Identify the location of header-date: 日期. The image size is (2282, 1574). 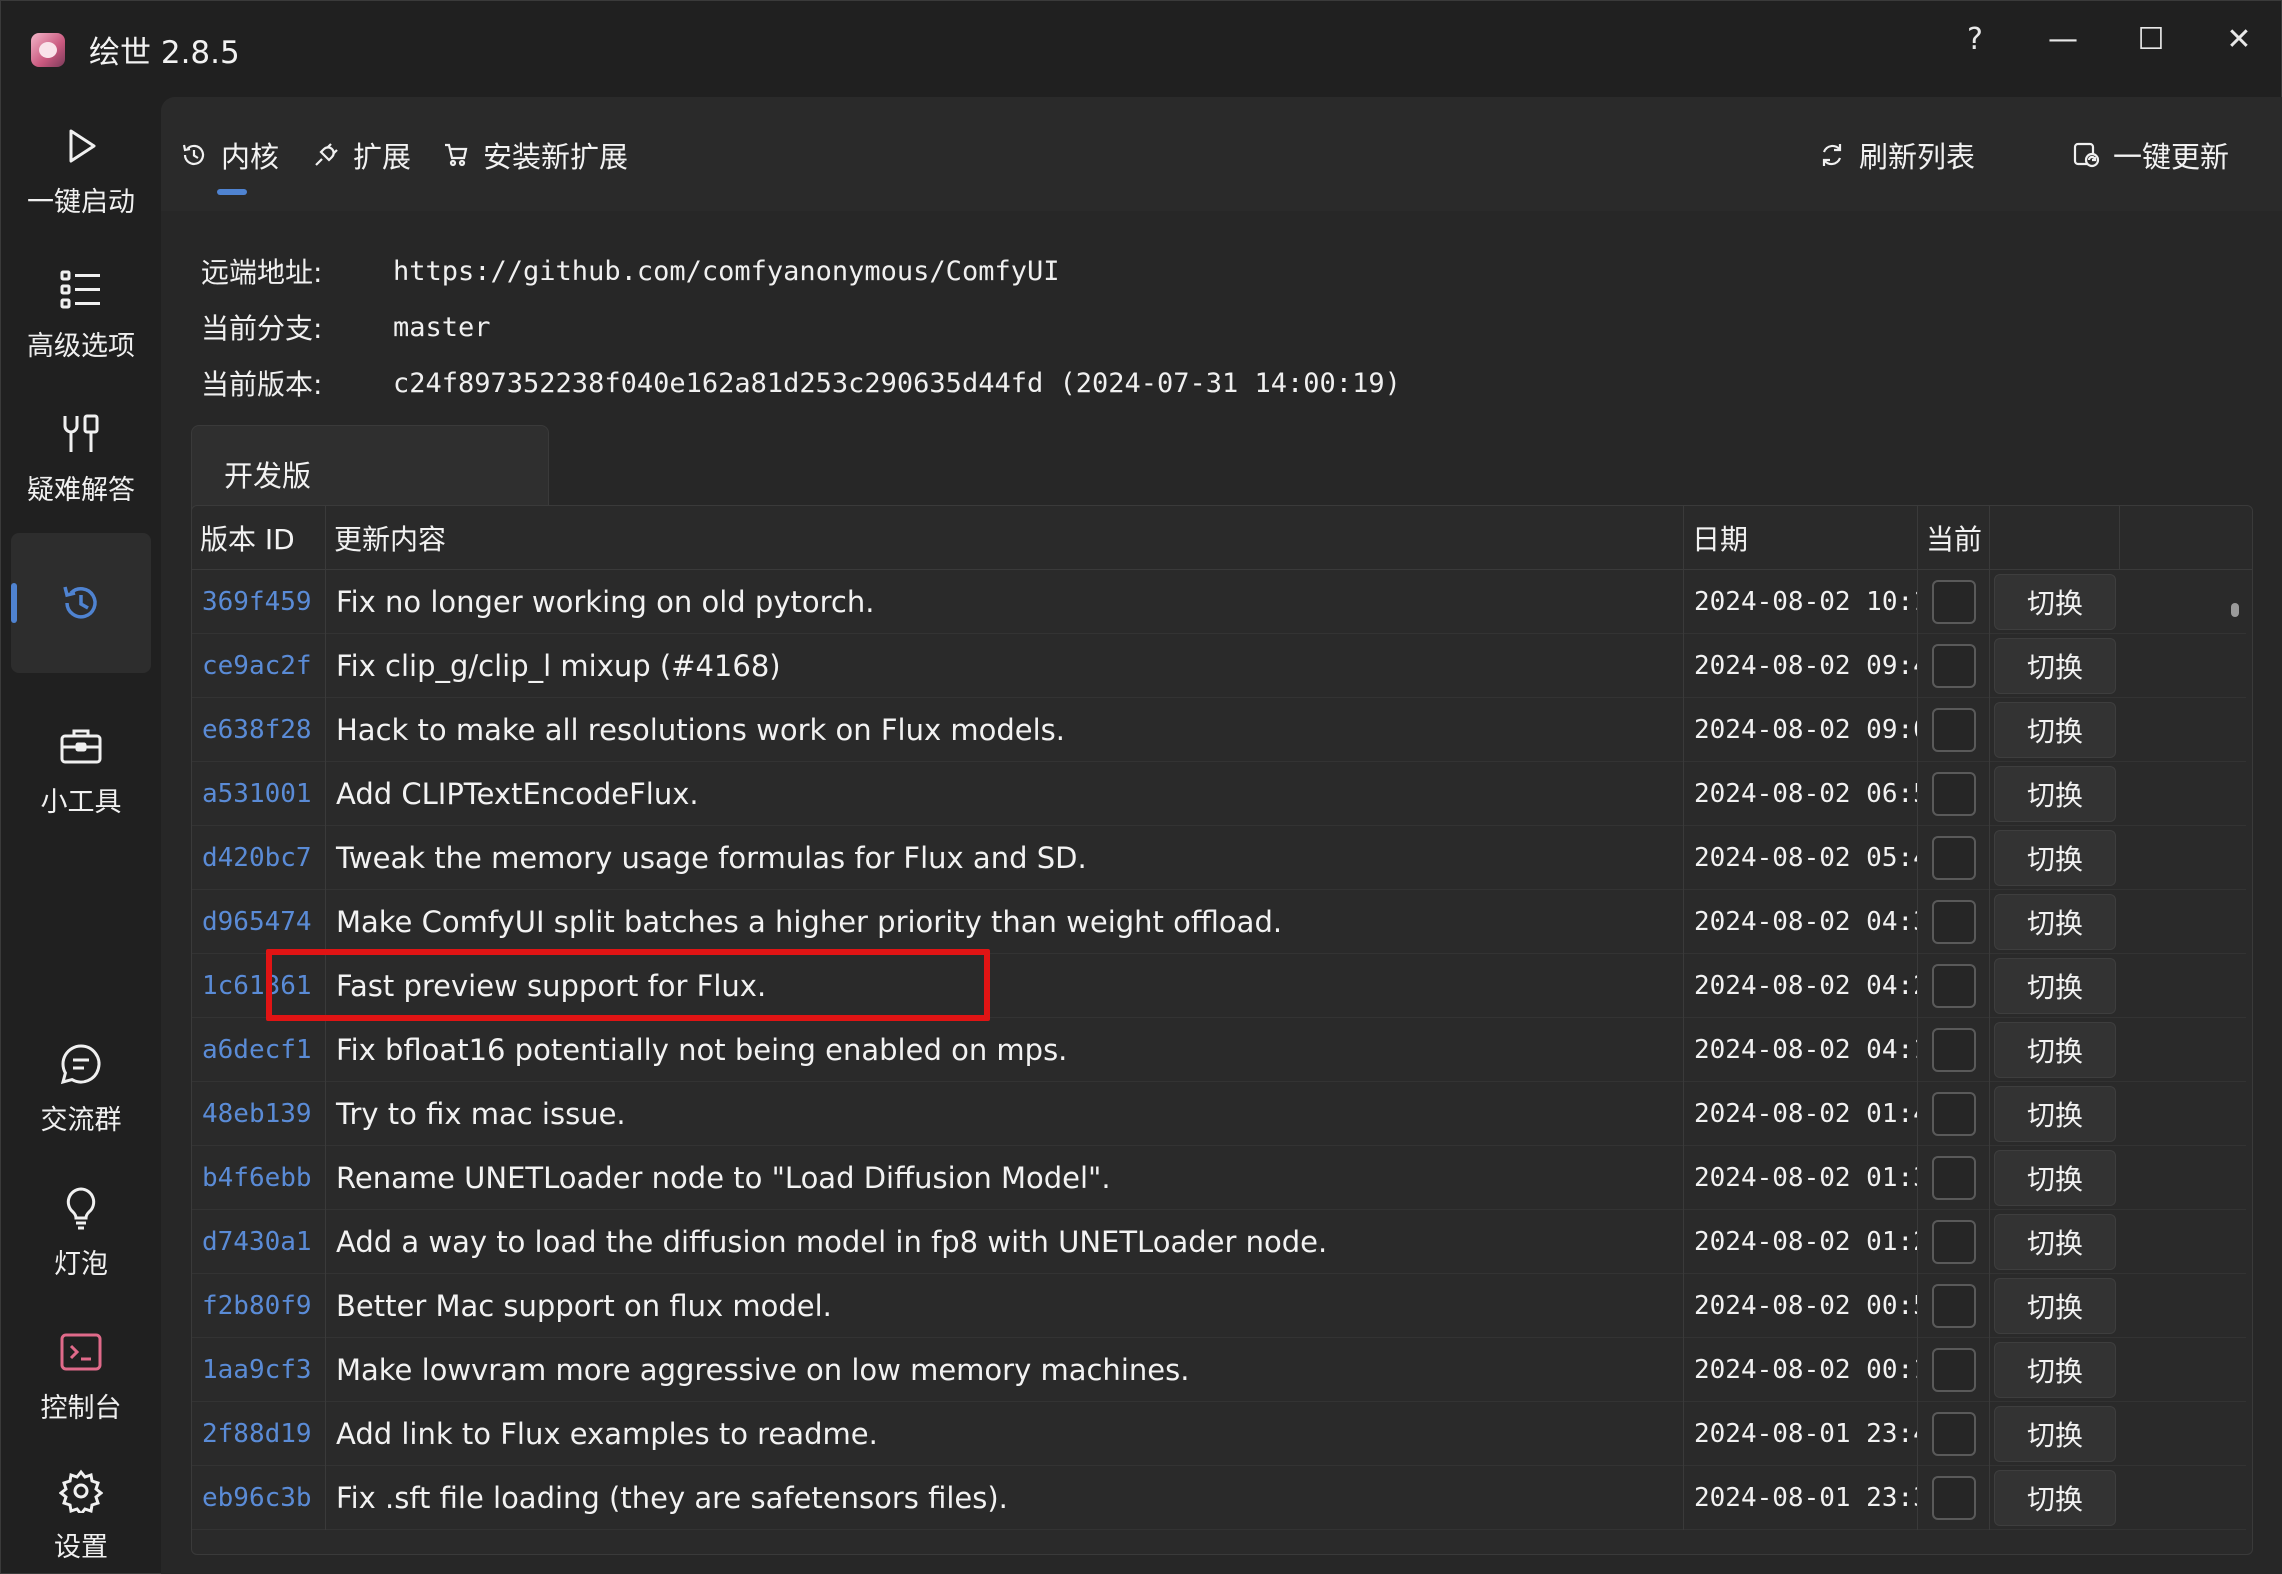
(1801, 538).